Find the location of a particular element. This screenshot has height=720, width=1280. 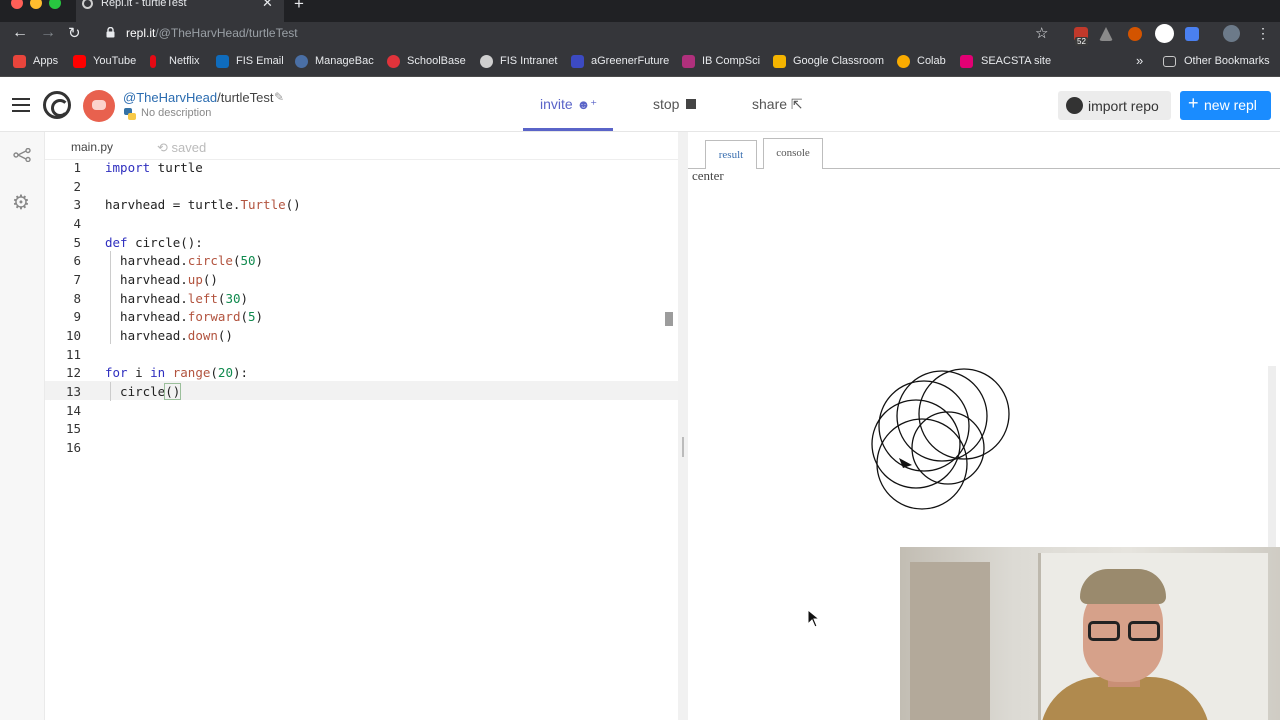

bookmark-other-bookmarks: Other Bookmarks is located at coordinates (1227, 61).